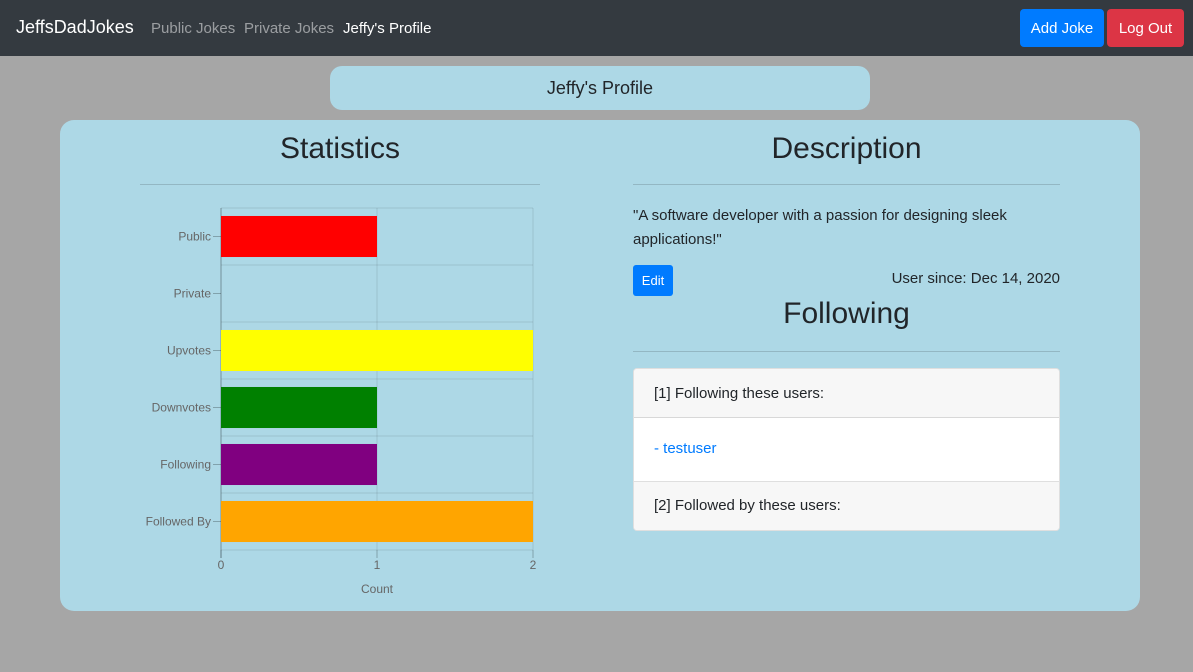 Image resolution: width=1193 pixels, height=672 pixels. Describe the element at coordinates (653, 280) in the screenshot. I see `edit-button: Edit` at that location.